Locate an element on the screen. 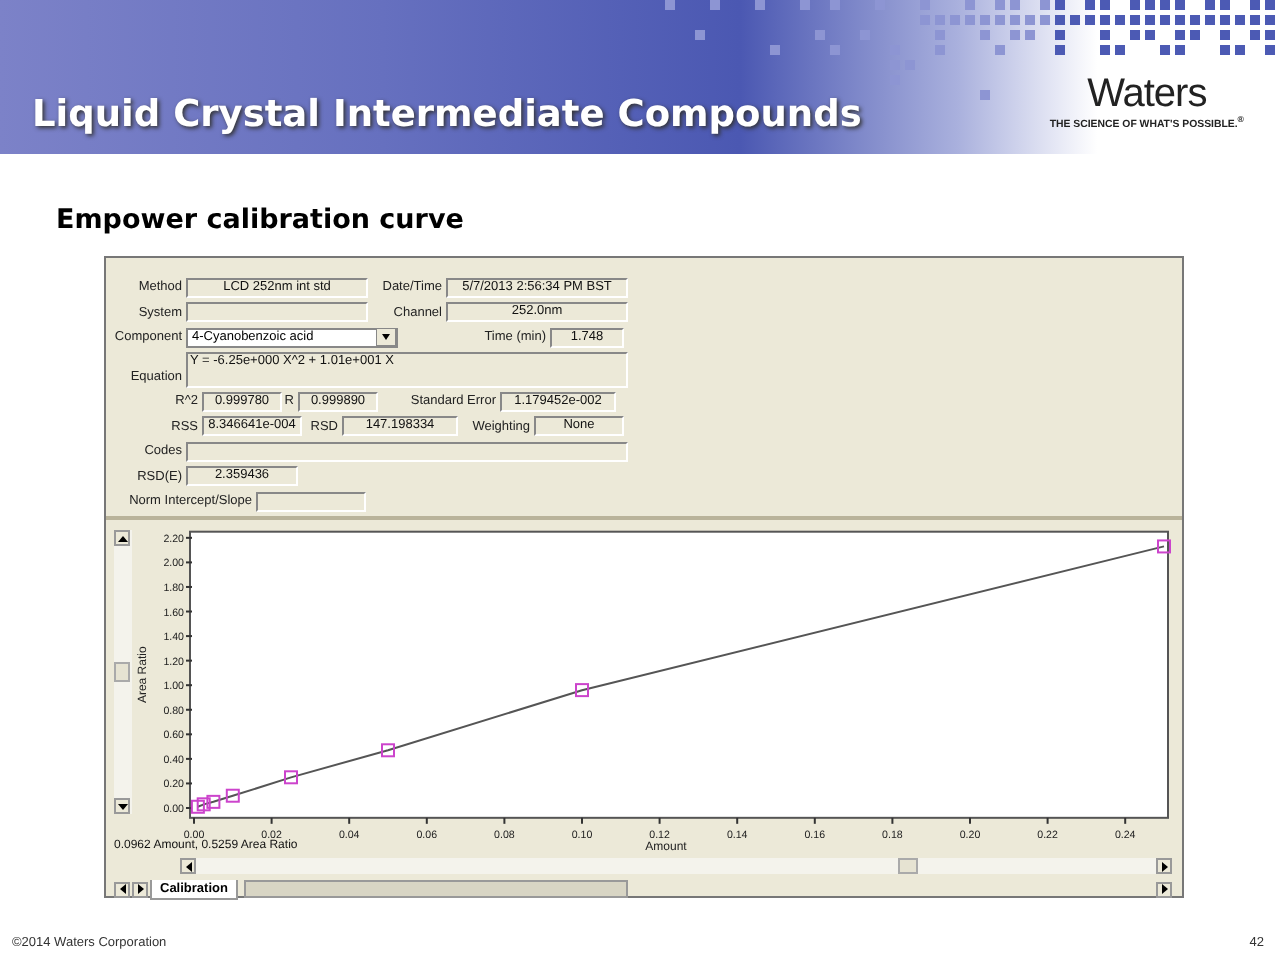 Image resolution: width=1276 pixels, height=958 pixels. vertical-scrollbar is located at coordinates (123, 672).